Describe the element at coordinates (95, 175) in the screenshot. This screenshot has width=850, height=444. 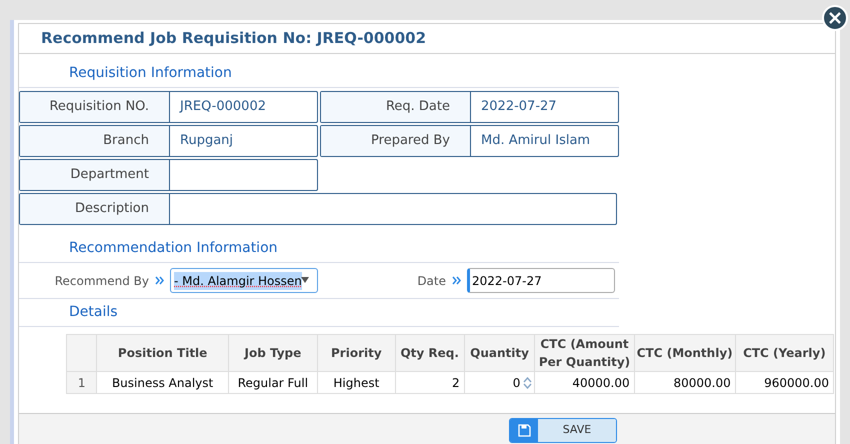
I see `field-label: Department` at that location.